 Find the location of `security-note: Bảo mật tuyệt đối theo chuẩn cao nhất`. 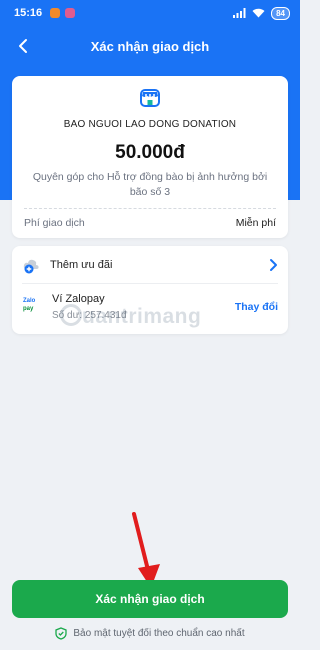

security-note: Bảo mật tuyệt đối theo chuẩn cao nhất is located at coordinates (150, 633).